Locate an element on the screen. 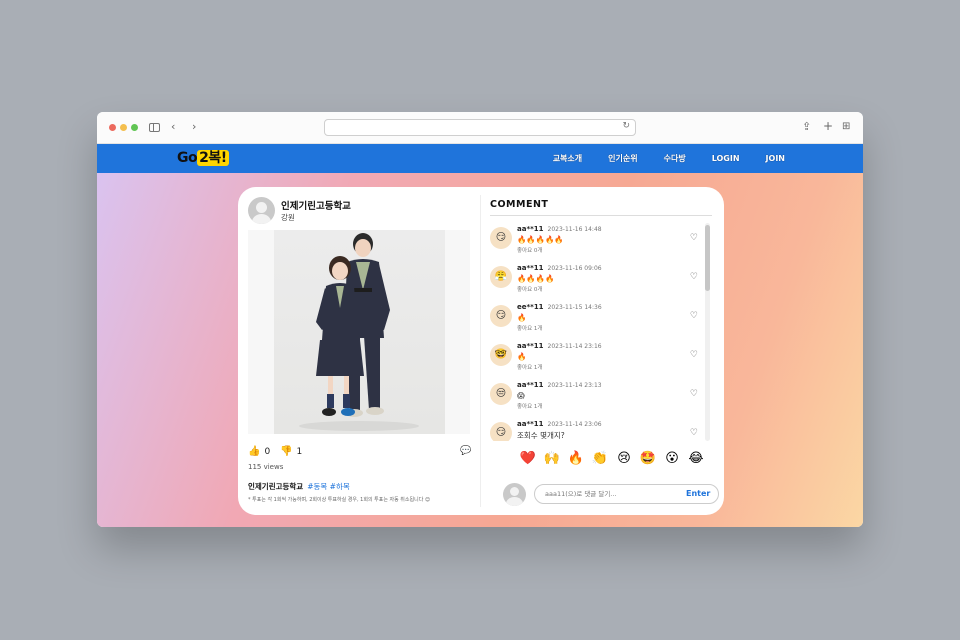  caption-school: 인제기린고등학교 is located at coordinates (276, 486).